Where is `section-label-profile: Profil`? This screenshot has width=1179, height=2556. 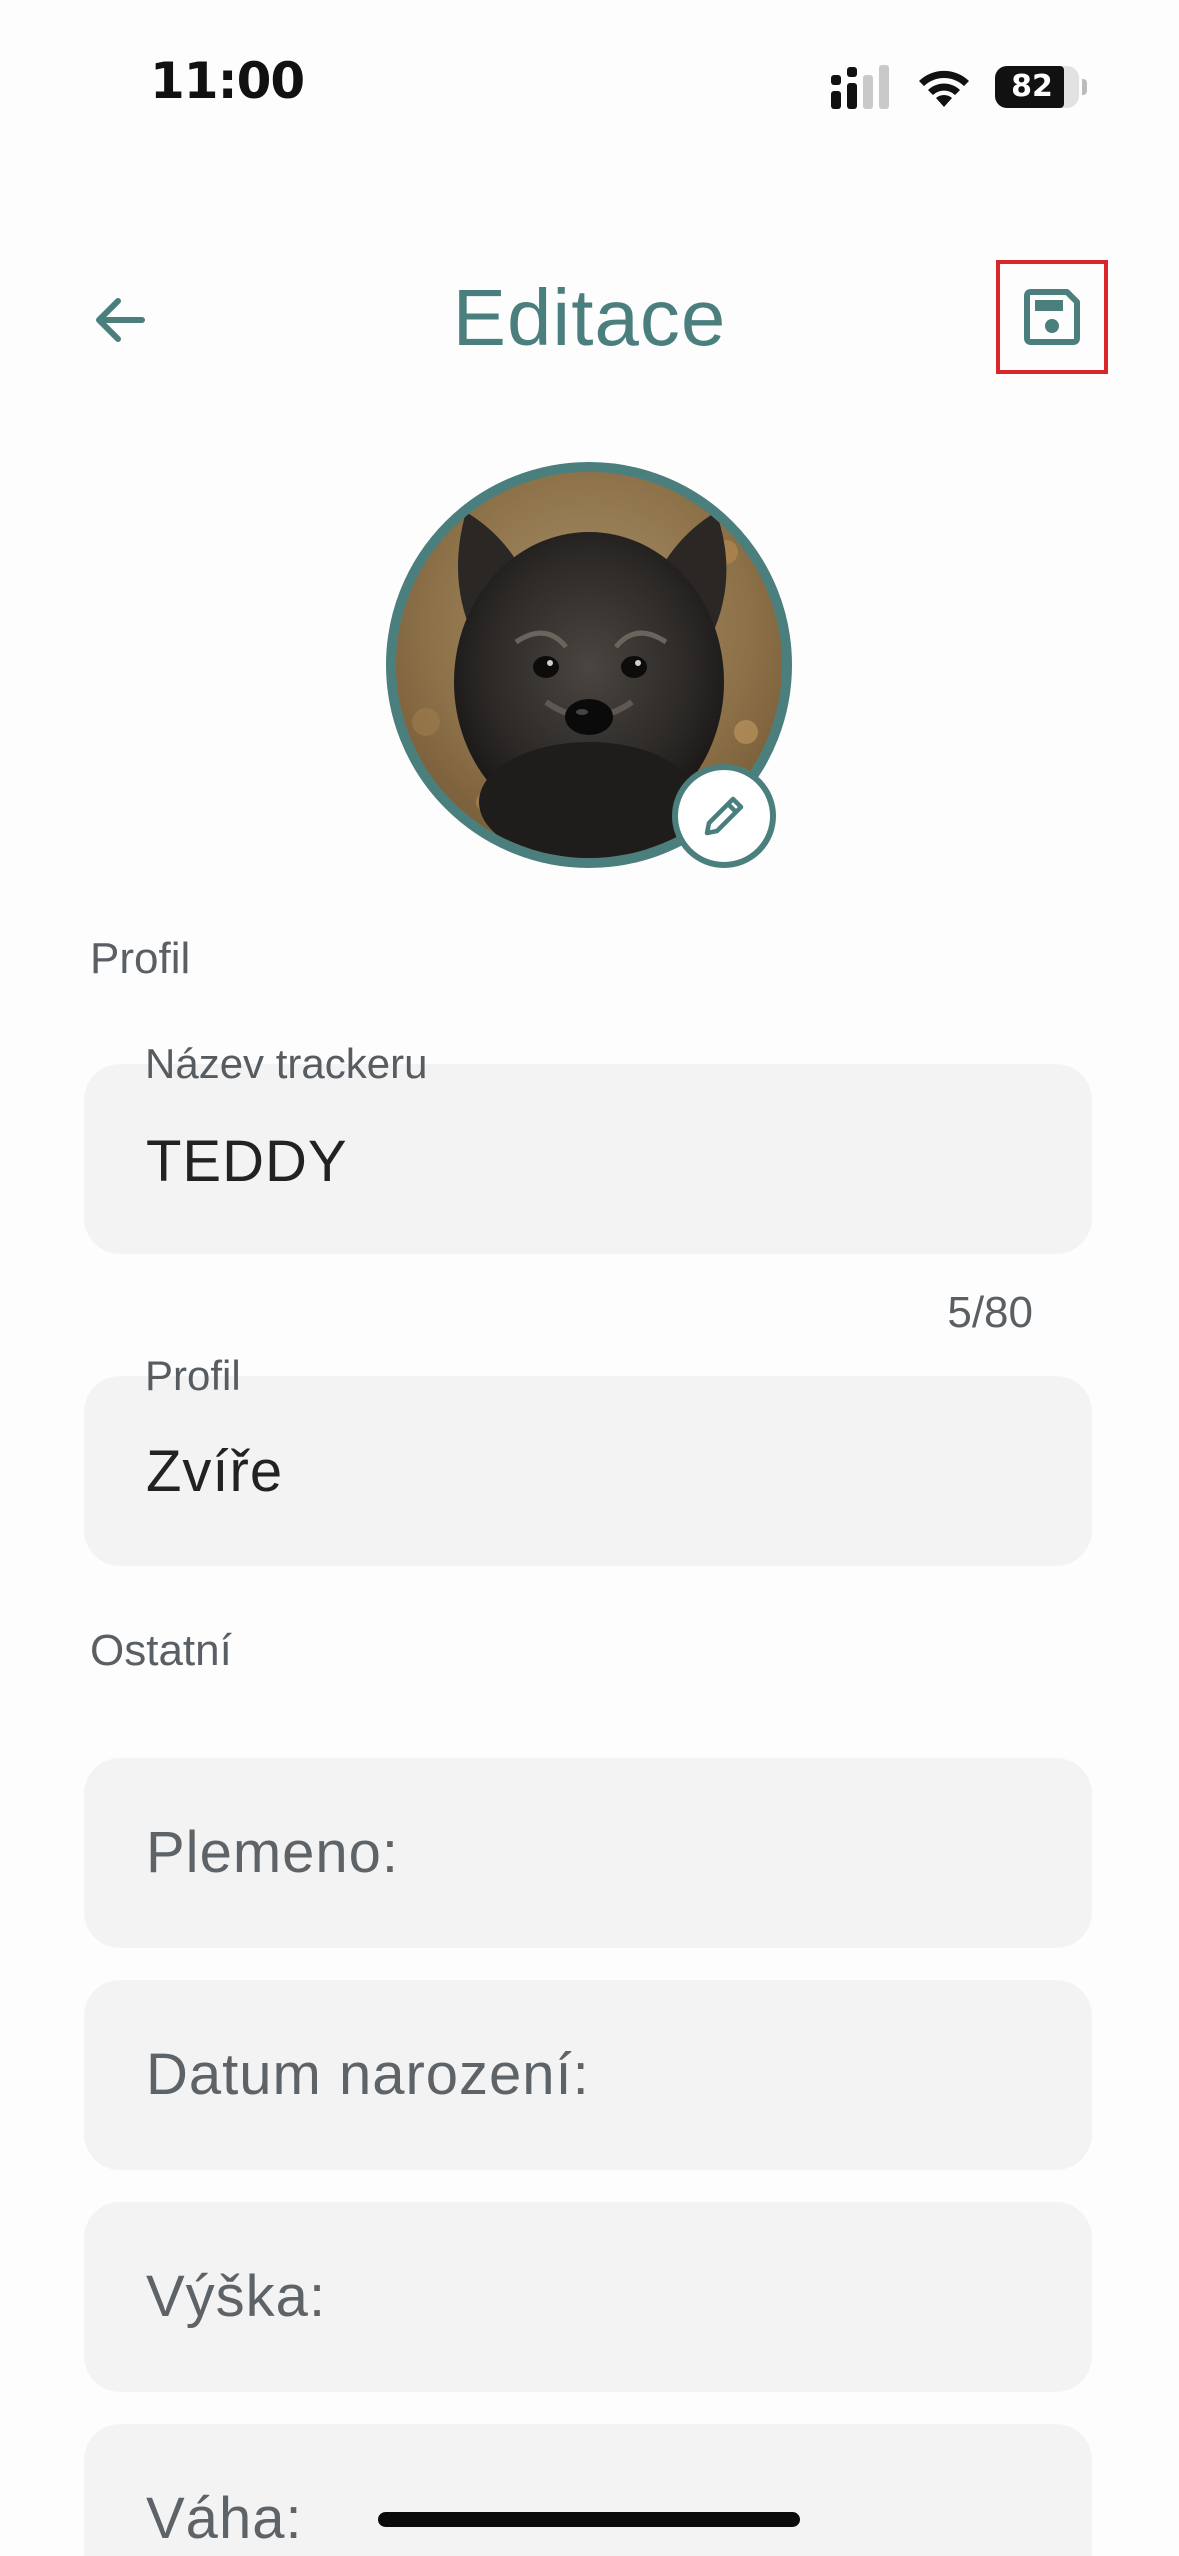 section-label-profile: Profil is located at coordinates (140, 958).